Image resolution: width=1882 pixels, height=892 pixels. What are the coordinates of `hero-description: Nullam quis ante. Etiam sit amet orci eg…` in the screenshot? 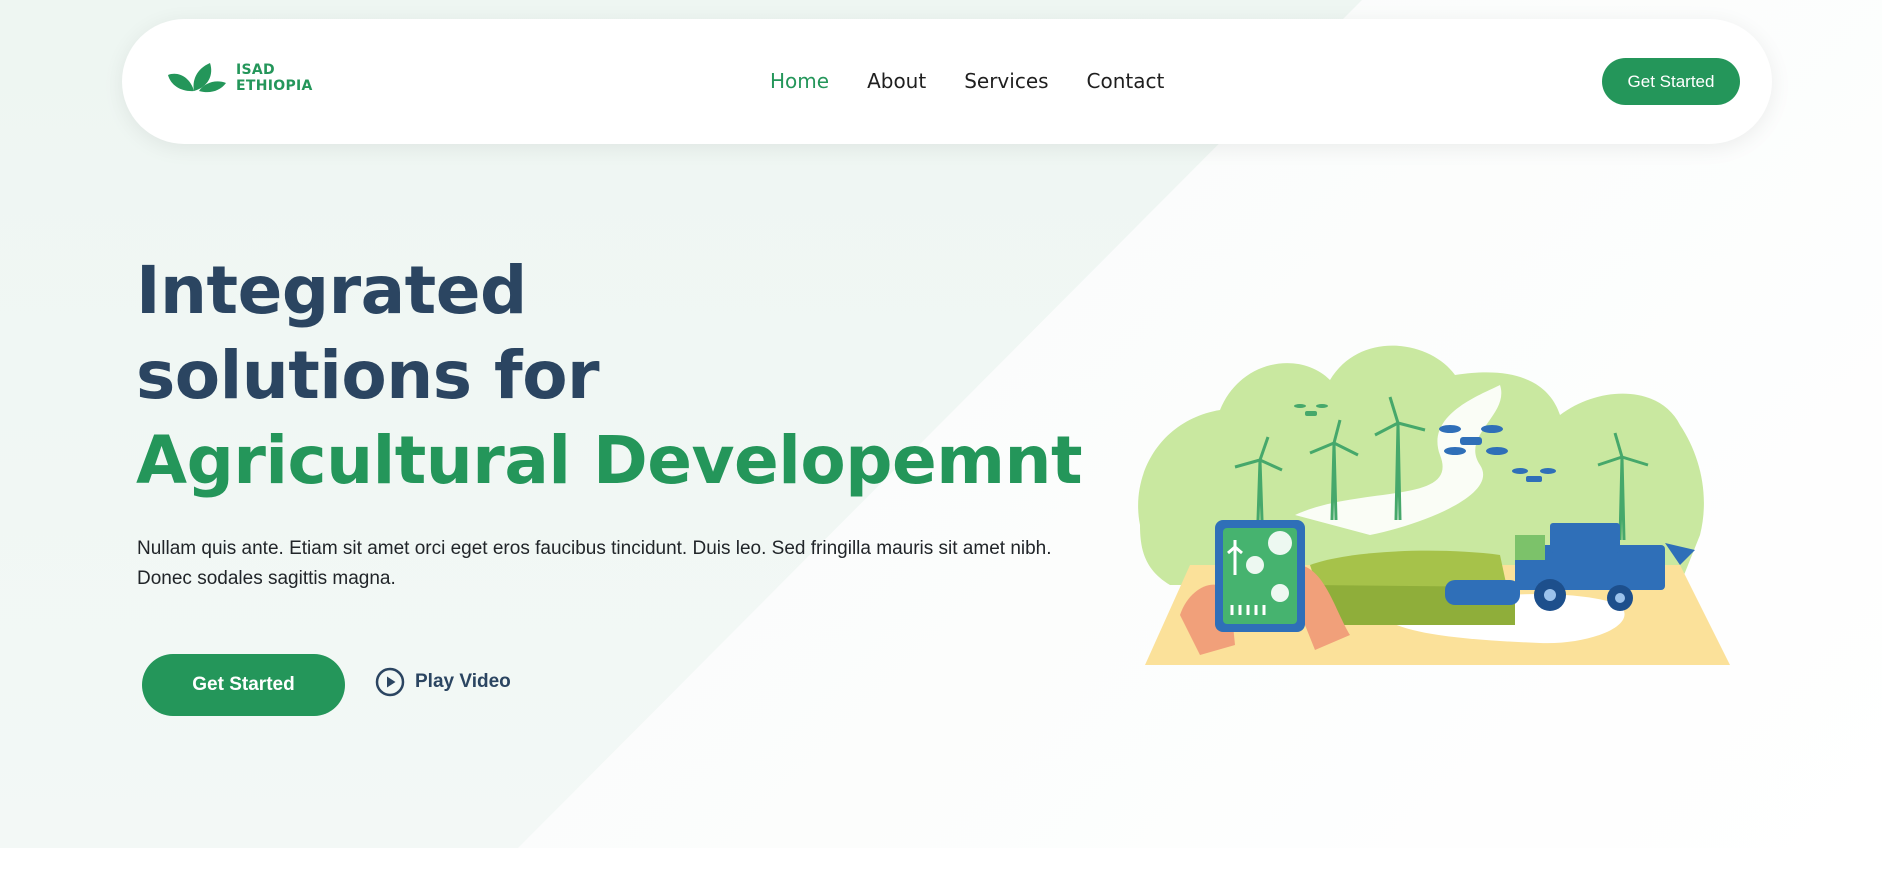 It's located at (594, 563).